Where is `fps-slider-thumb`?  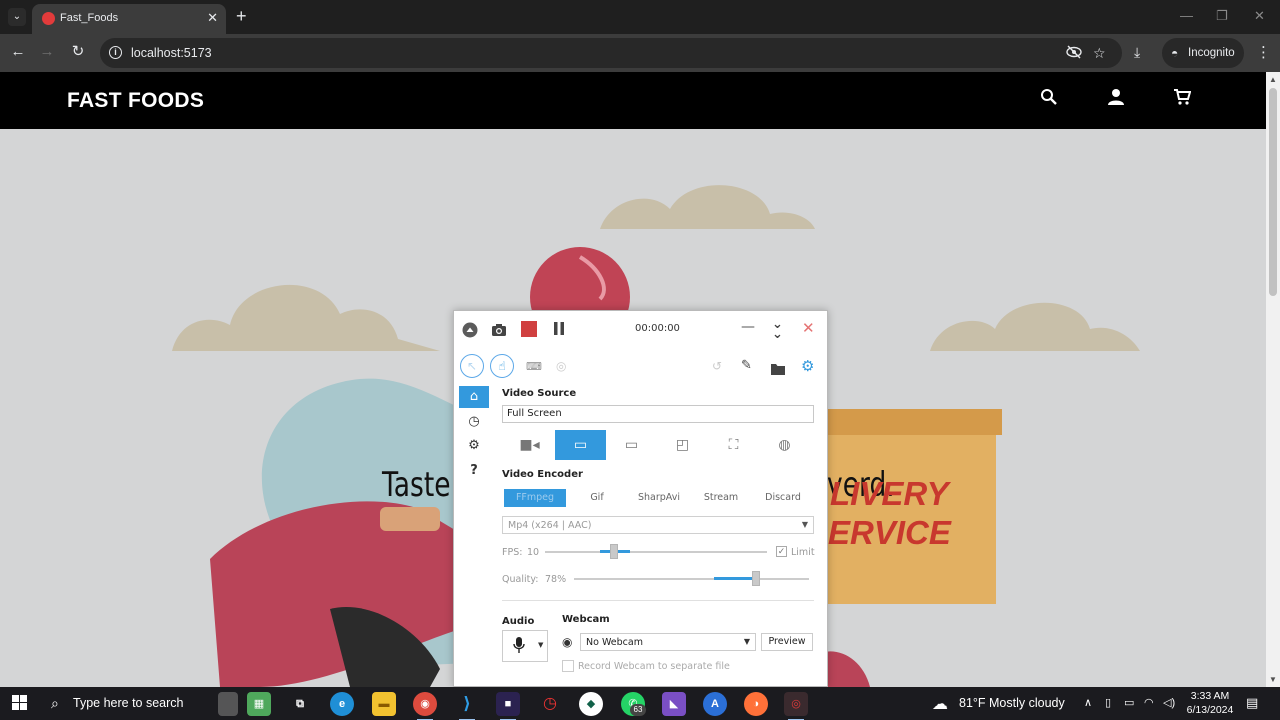 fps-slider-thumb is located at coordinates (614, 551).